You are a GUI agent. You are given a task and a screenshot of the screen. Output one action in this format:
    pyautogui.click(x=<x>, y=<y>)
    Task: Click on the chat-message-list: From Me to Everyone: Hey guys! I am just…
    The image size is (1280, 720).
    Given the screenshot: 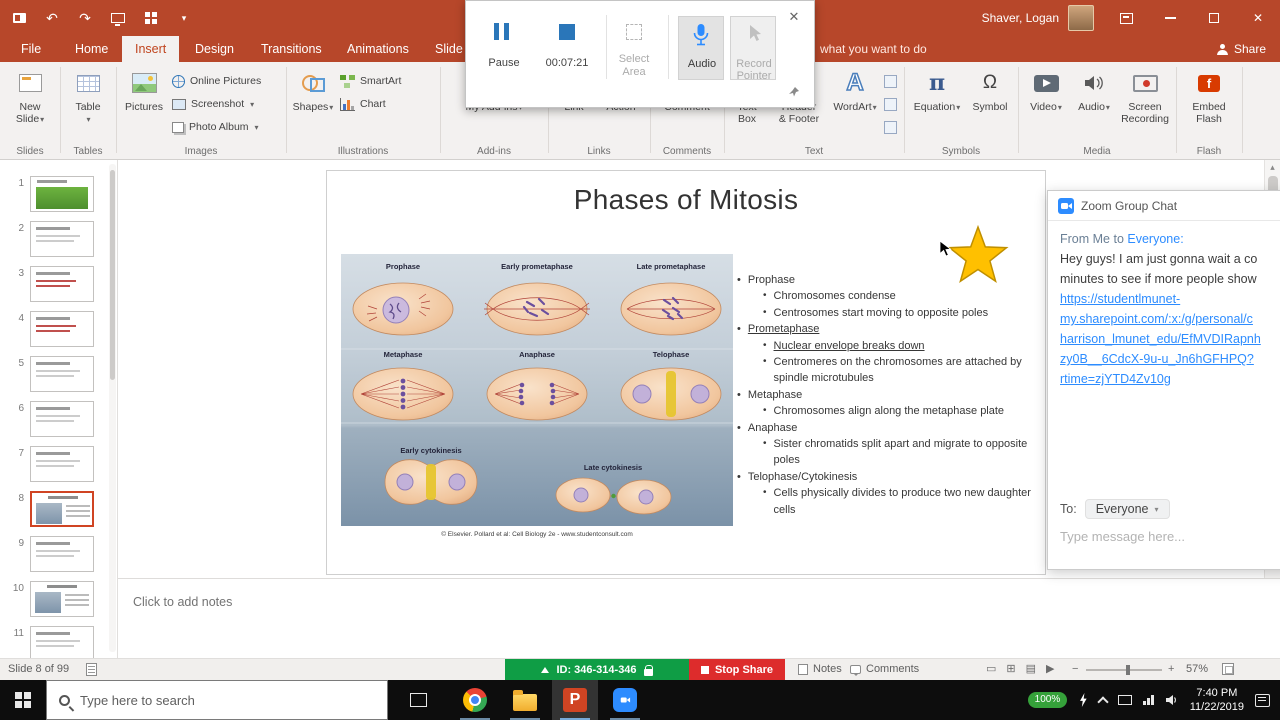 What is the action you would take?
    pyautogui.click(x=1164, y=309)
    